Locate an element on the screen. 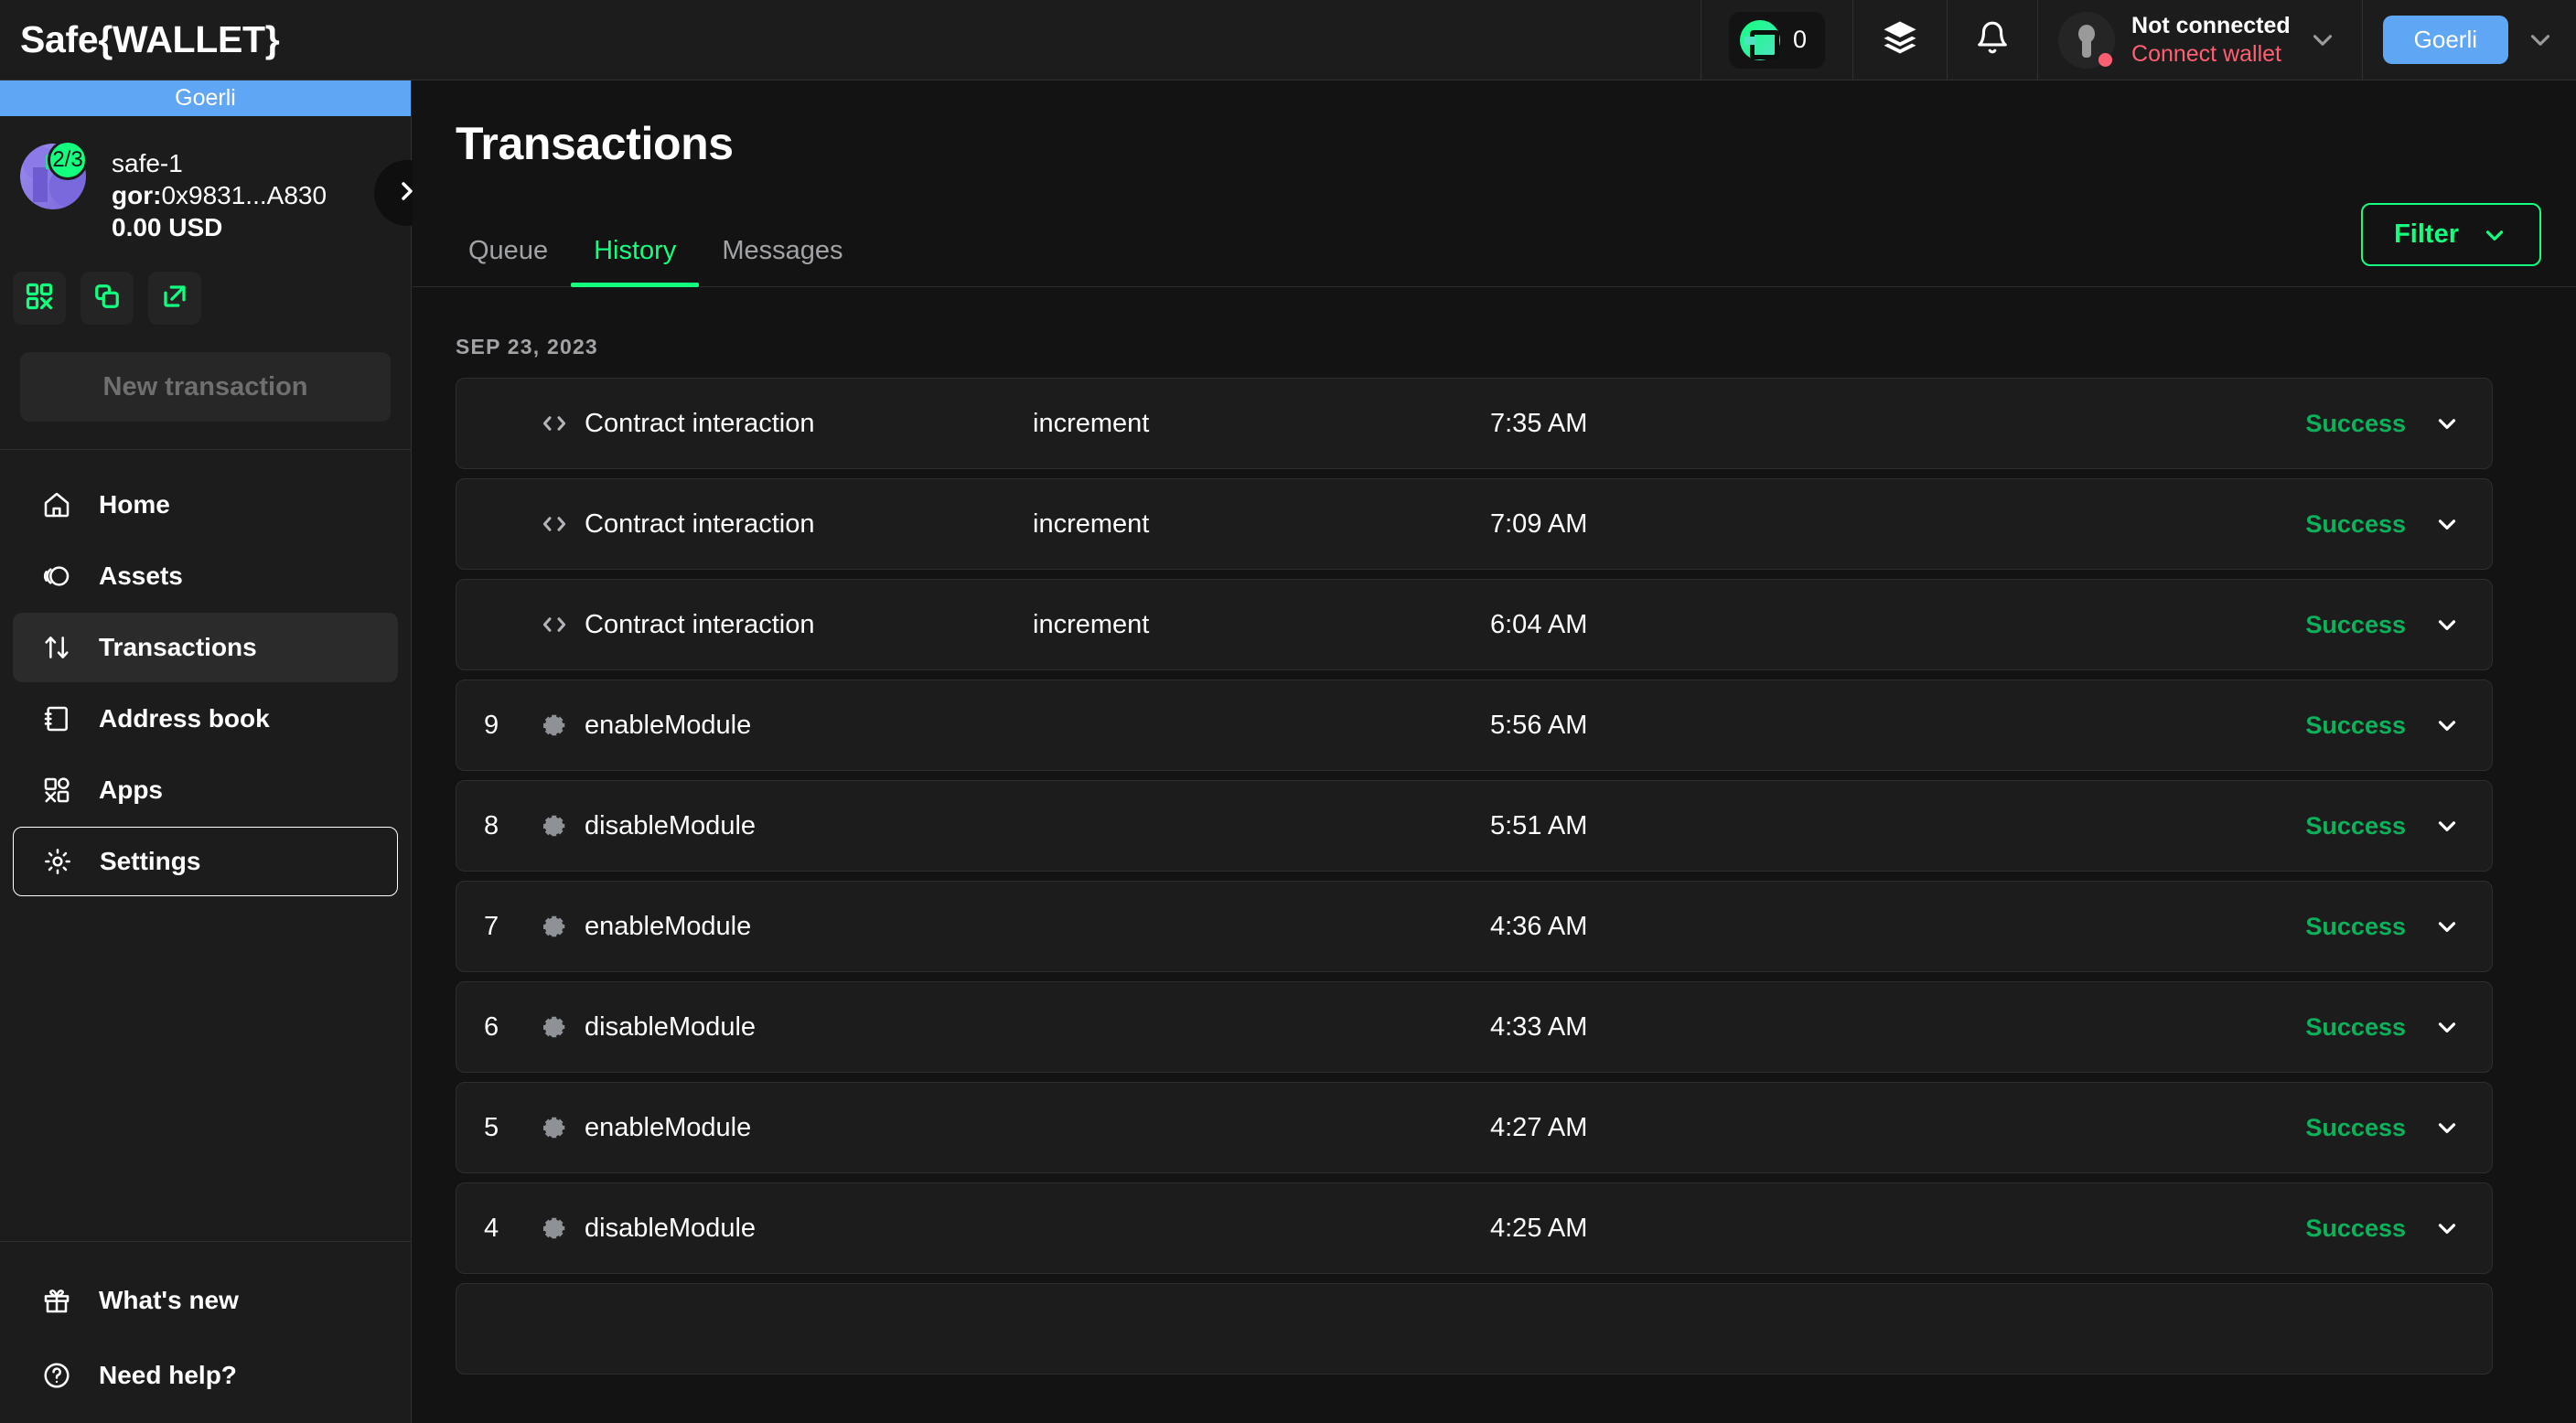 The image size is (2576, 1423). safe-token-cell: 0 is located at coordinates (1776, 40).